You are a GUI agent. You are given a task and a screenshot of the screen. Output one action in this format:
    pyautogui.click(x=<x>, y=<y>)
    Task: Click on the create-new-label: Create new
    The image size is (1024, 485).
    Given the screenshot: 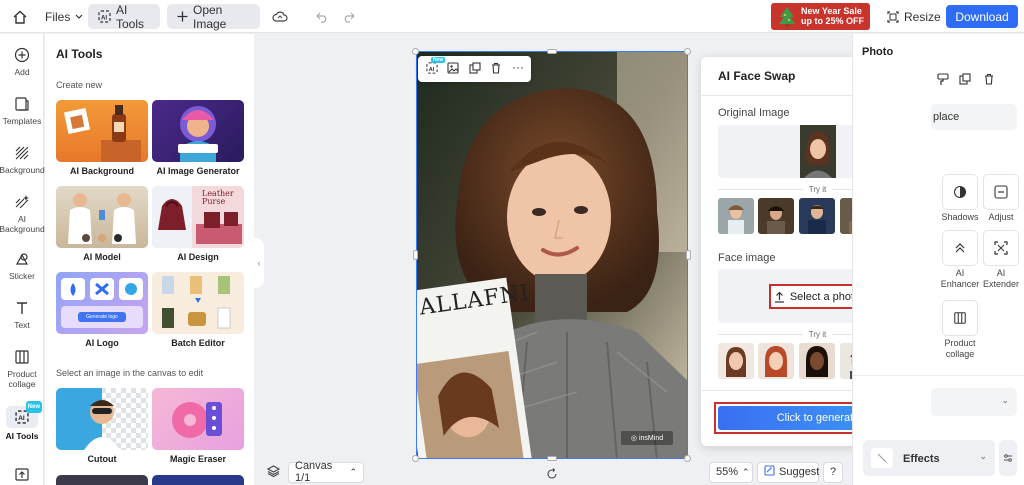 What is the action you would take?
    pyautogui.click(x=79, y=85)
    